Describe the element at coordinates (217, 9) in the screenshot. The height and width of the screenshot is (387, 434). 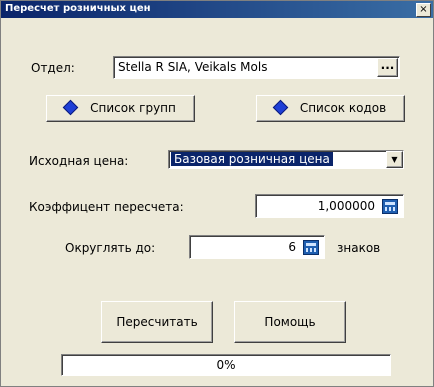
I see `title-bar: Пересчет розничных цен ×` at that location.